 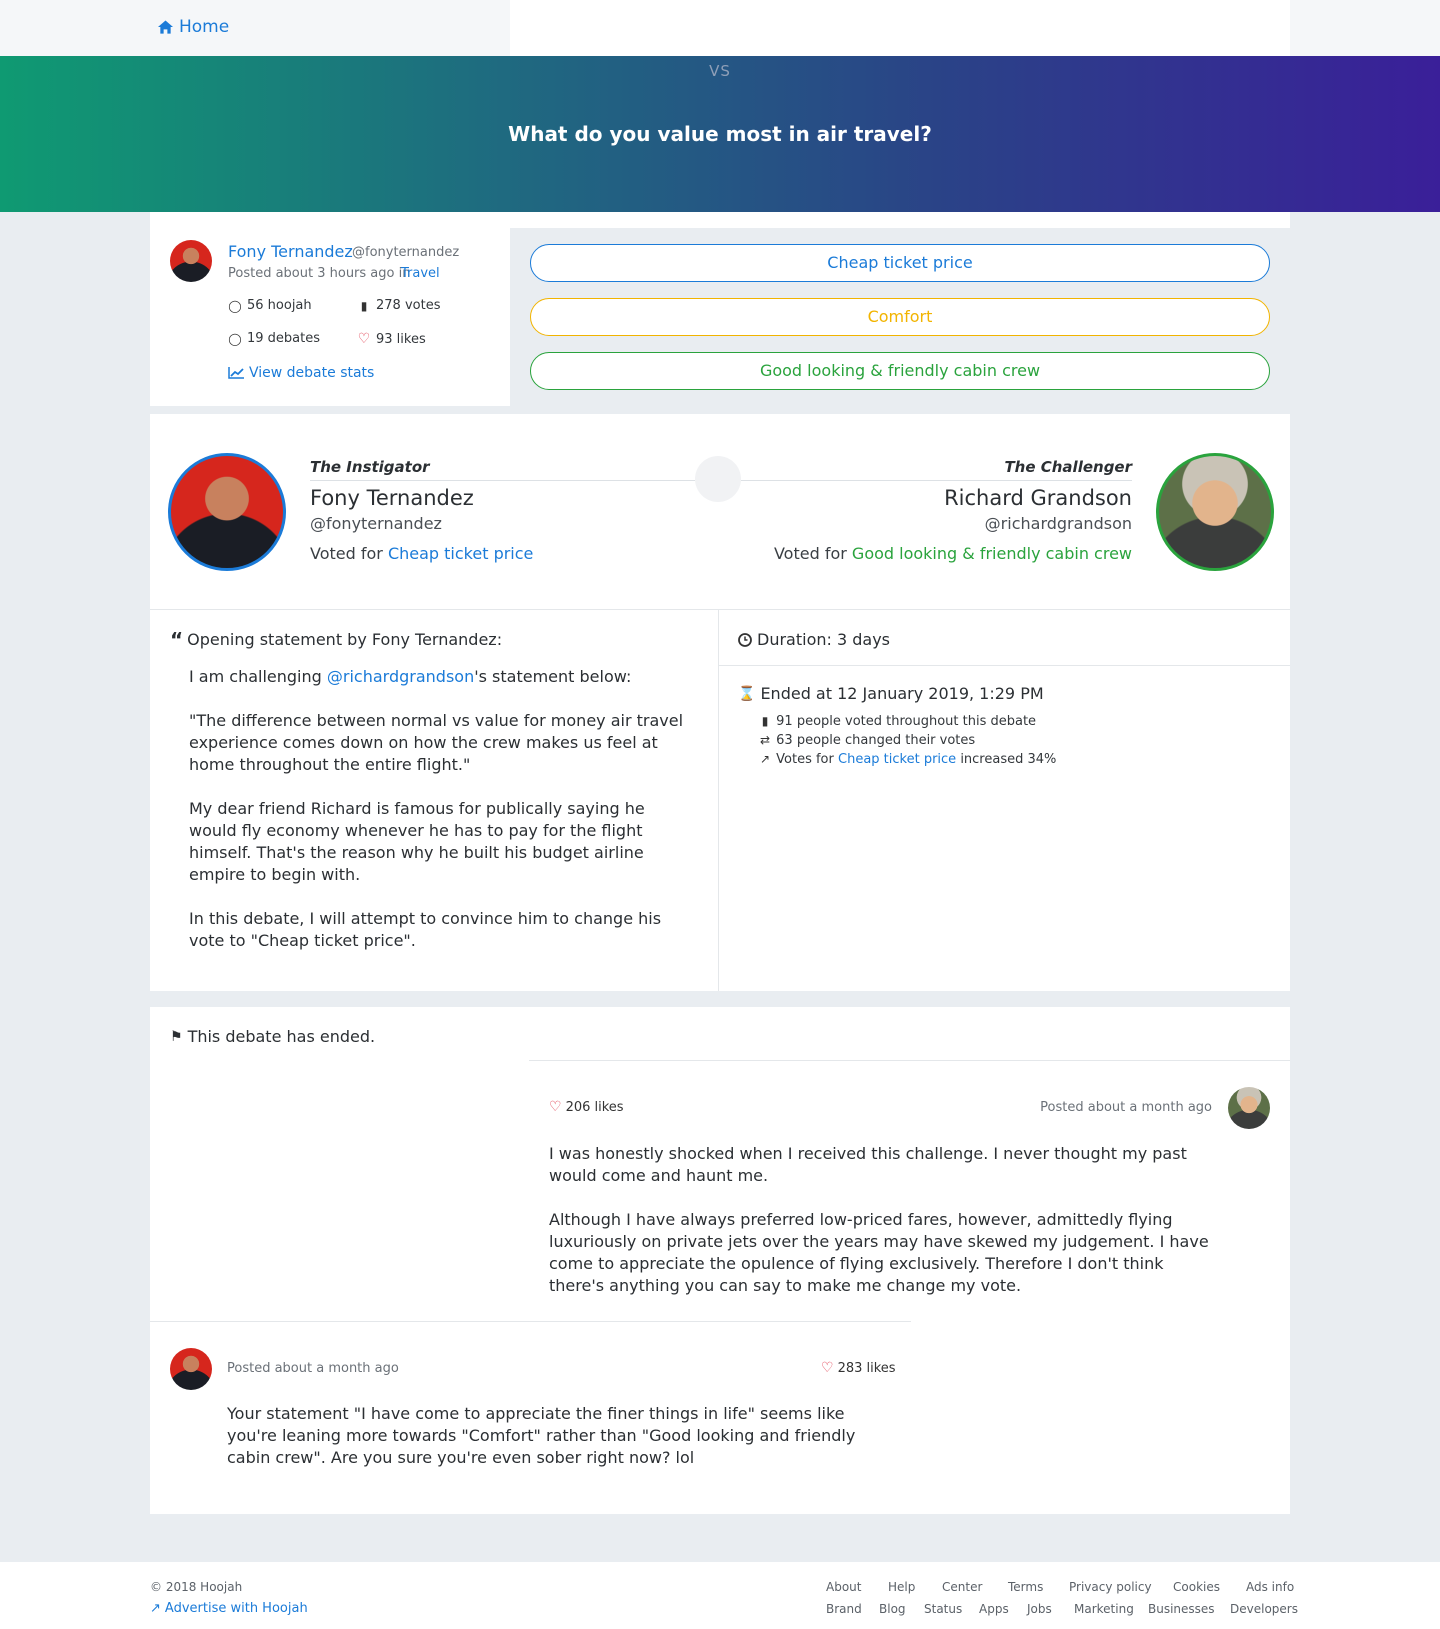 I want to click on footer-link-marketing: Marketing, so click(x=1104, y=1609).